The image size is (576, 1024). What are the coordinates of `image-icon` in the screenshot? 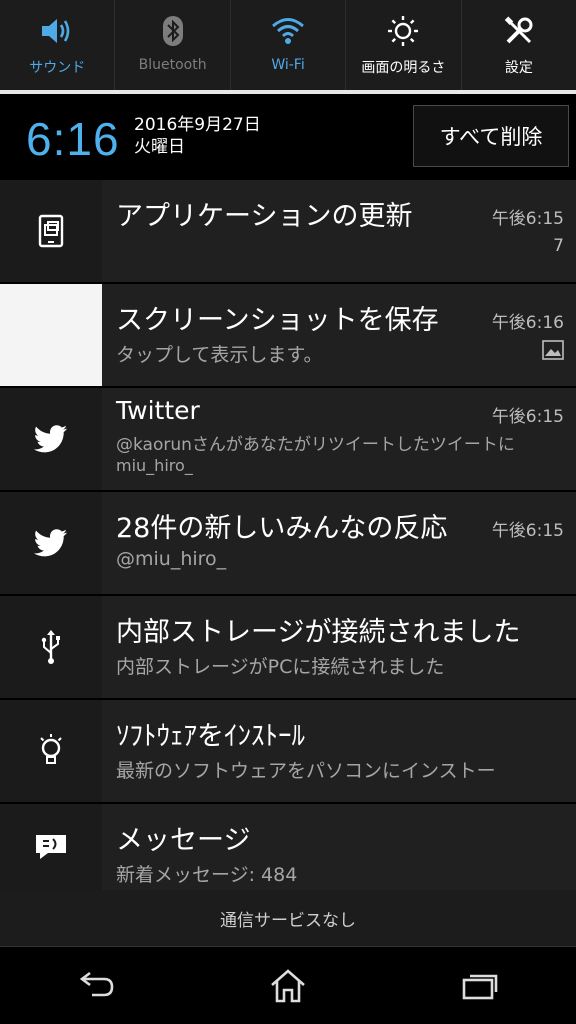 It's located at (553, 352).